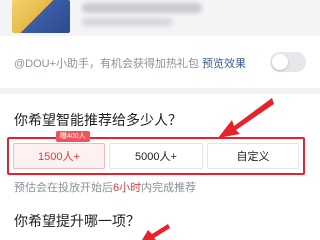 The image size is (320, 240). I want to click on mention-toggle, so click(288, 62).